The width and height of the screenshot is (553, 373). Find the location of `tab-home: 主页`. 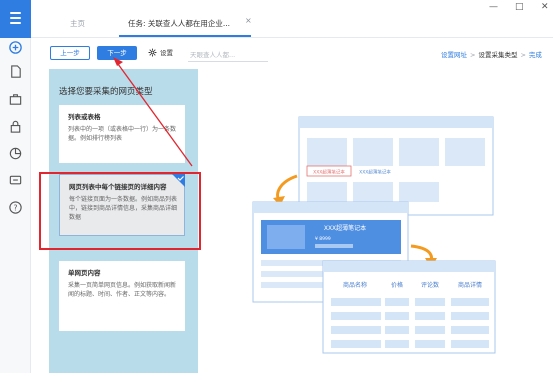

tab-home: 主页 is located at coordinates (77, 23).